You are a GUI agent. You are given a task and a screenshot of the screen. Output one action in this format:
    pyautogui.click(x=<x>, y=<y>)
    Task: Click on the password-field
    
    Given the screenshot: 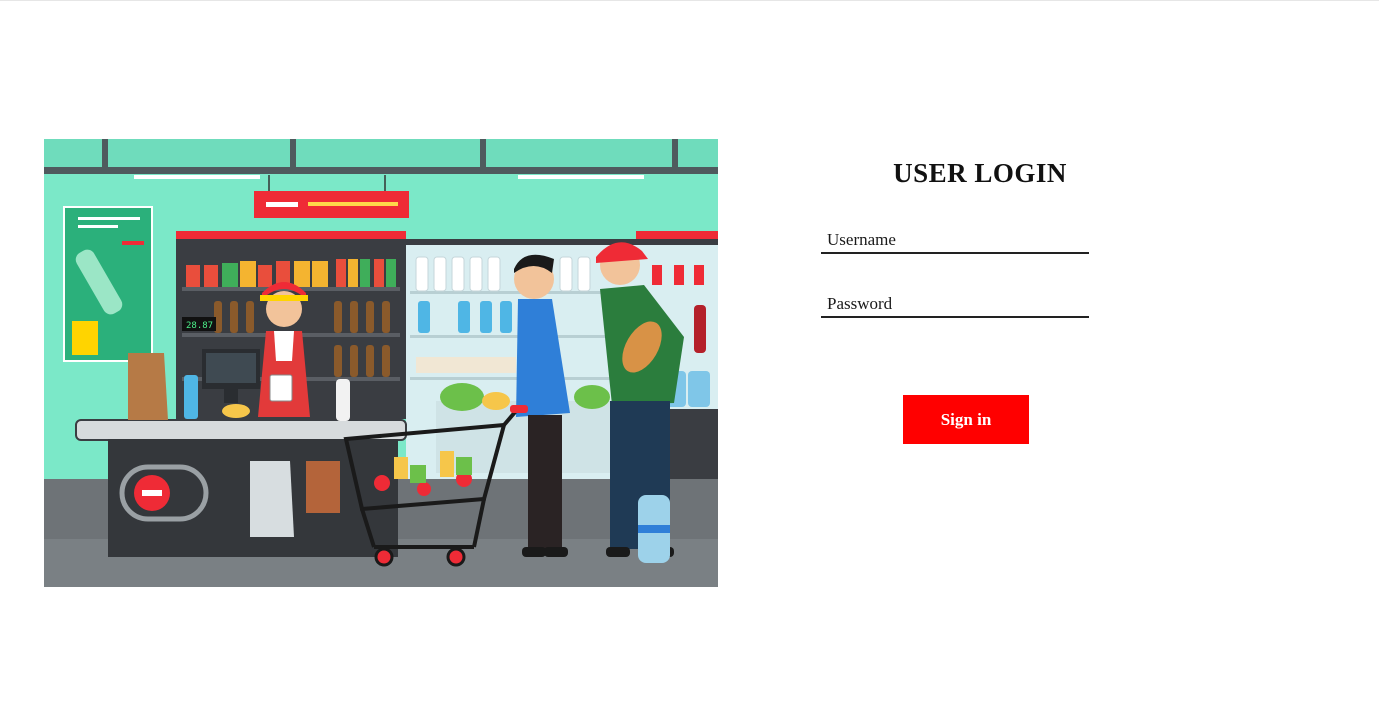 What is the action you would take?
    pyautogui.click(x=955, y=305)
    